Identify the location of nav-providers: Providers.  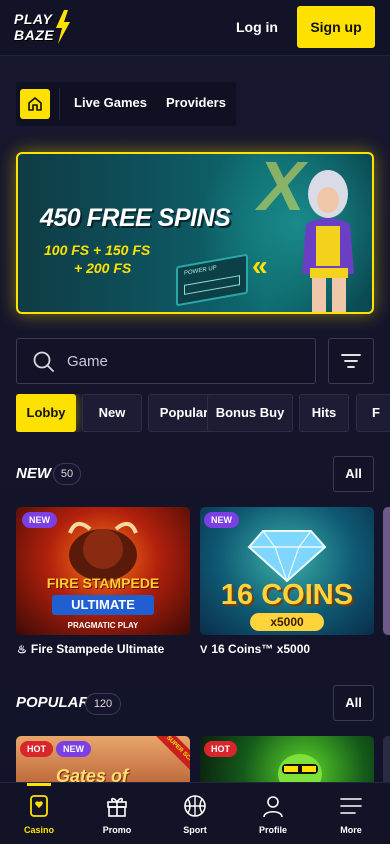
(196, 102).